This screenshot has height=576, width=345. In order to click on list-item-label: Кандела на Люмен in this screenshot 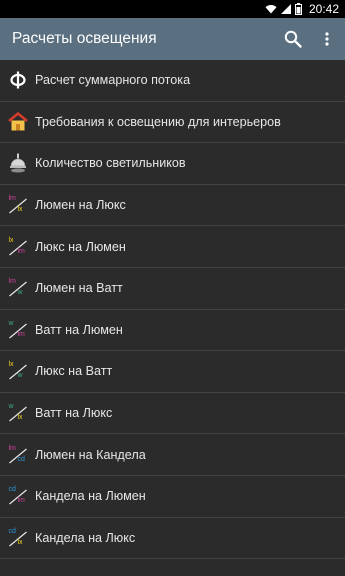, I will do `click(90, 496)`.